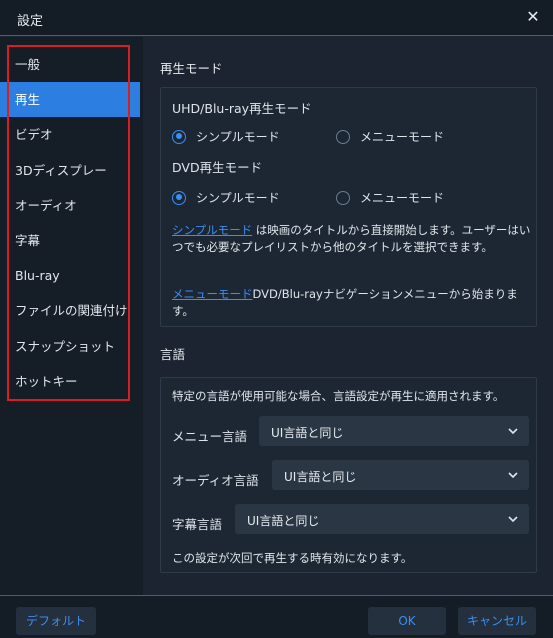  Describe the element at coordinates (30, 21) in the screenshot. I see `window-title: 設定` at that location.